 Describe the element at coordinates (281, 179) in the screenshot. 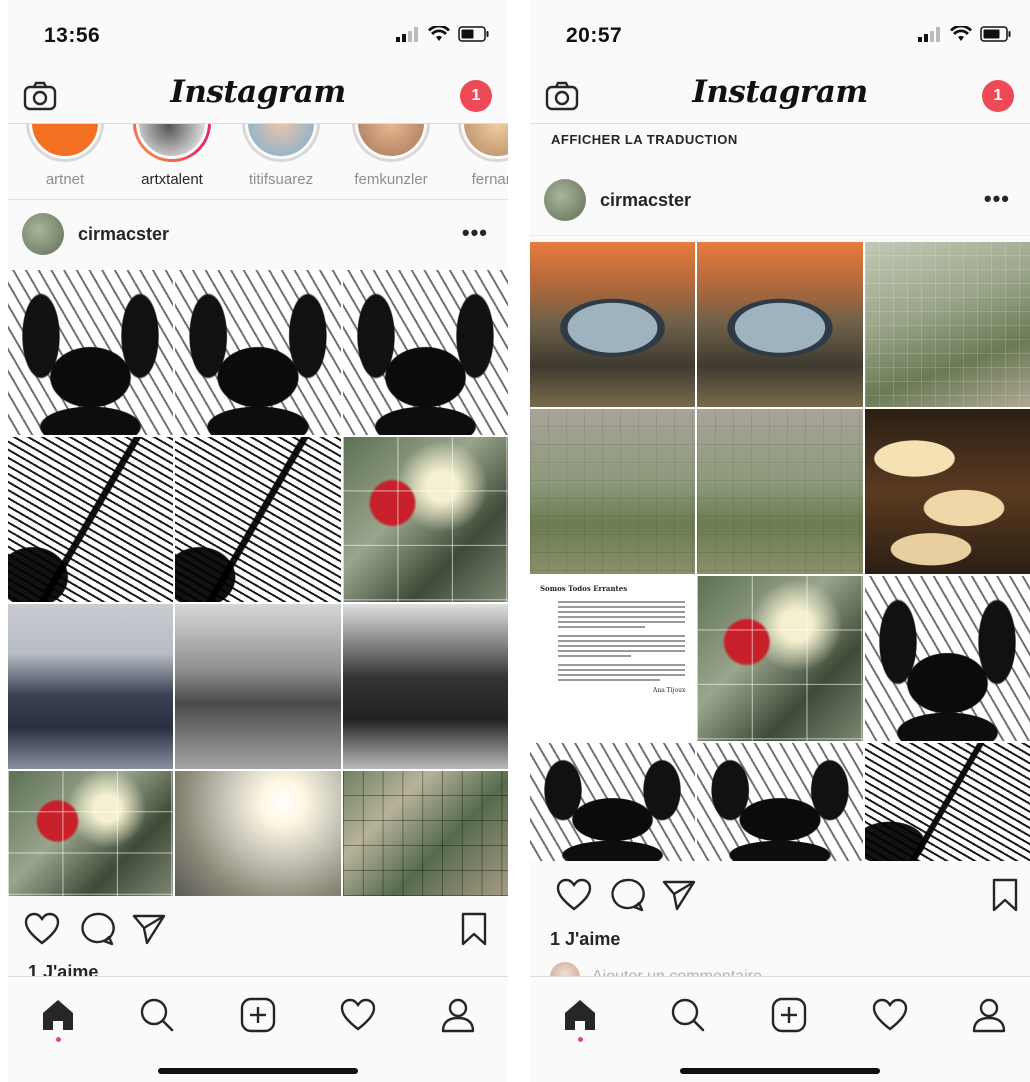

I see `story-name: titifsuarez` at that location.